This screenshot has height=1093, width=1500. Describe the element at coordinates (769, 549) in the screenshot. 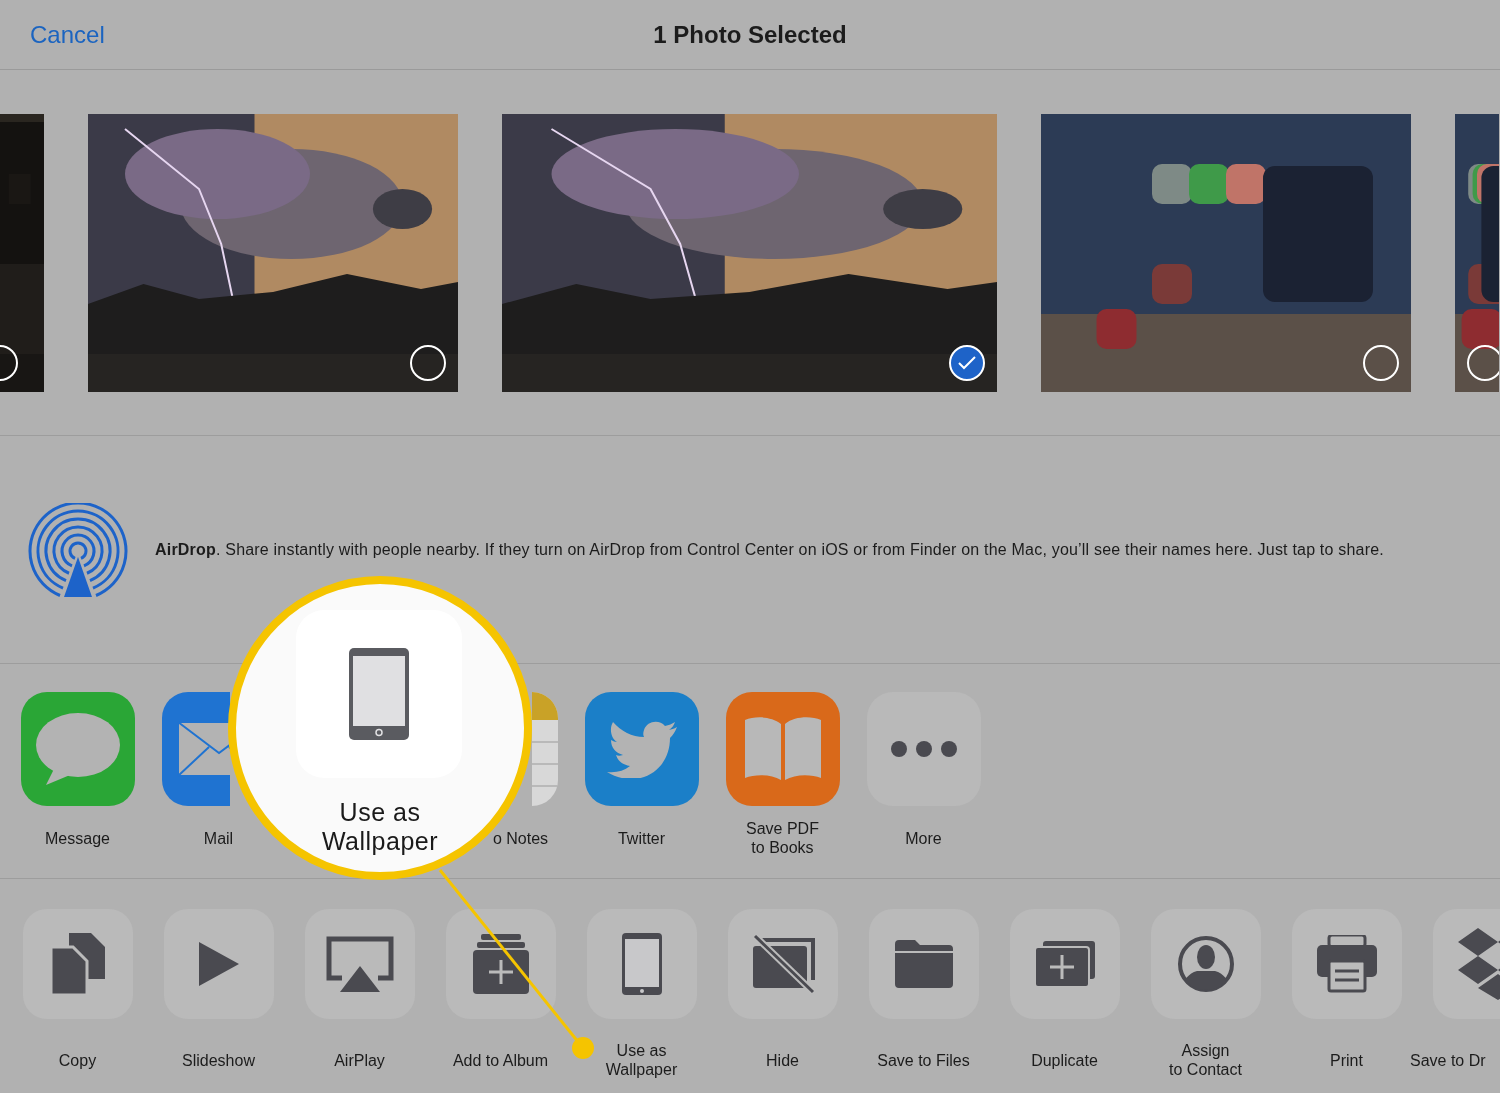

I see `airdrop-description: AirDrop. Share instantly with people nearby. If they turn on AirDrop from Control Center on iOS or from Finder on the Mac, you’ll see their names here. Just tap to share.` at that location.